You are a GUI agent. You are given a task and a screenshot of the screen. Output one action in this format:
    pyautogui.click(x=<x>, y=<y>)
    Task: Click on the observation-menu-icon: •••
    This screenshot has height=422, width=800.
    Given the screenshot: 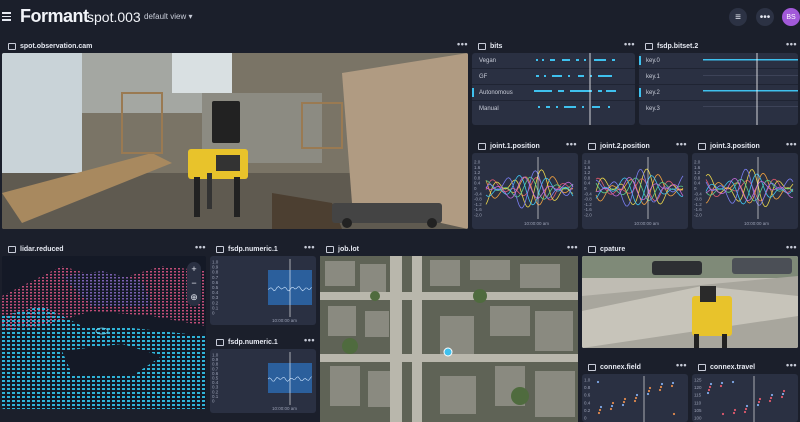 What is the action you would take?
    pyautogui.click(x=462, y=44)
    